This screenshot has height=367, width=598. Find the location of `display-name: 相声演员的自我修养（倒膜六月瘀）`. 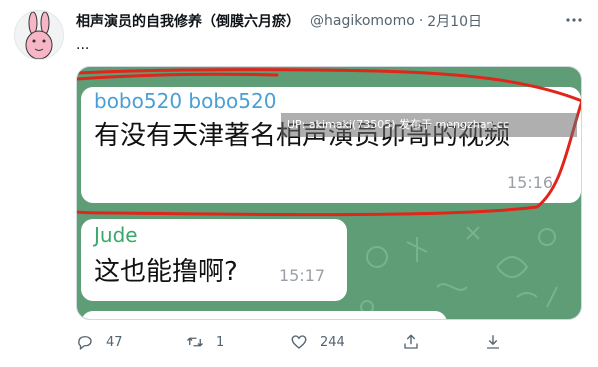

display-name: 相声演员的自我修养（倒膜六月瘀） is located at coordinates (188, 21).